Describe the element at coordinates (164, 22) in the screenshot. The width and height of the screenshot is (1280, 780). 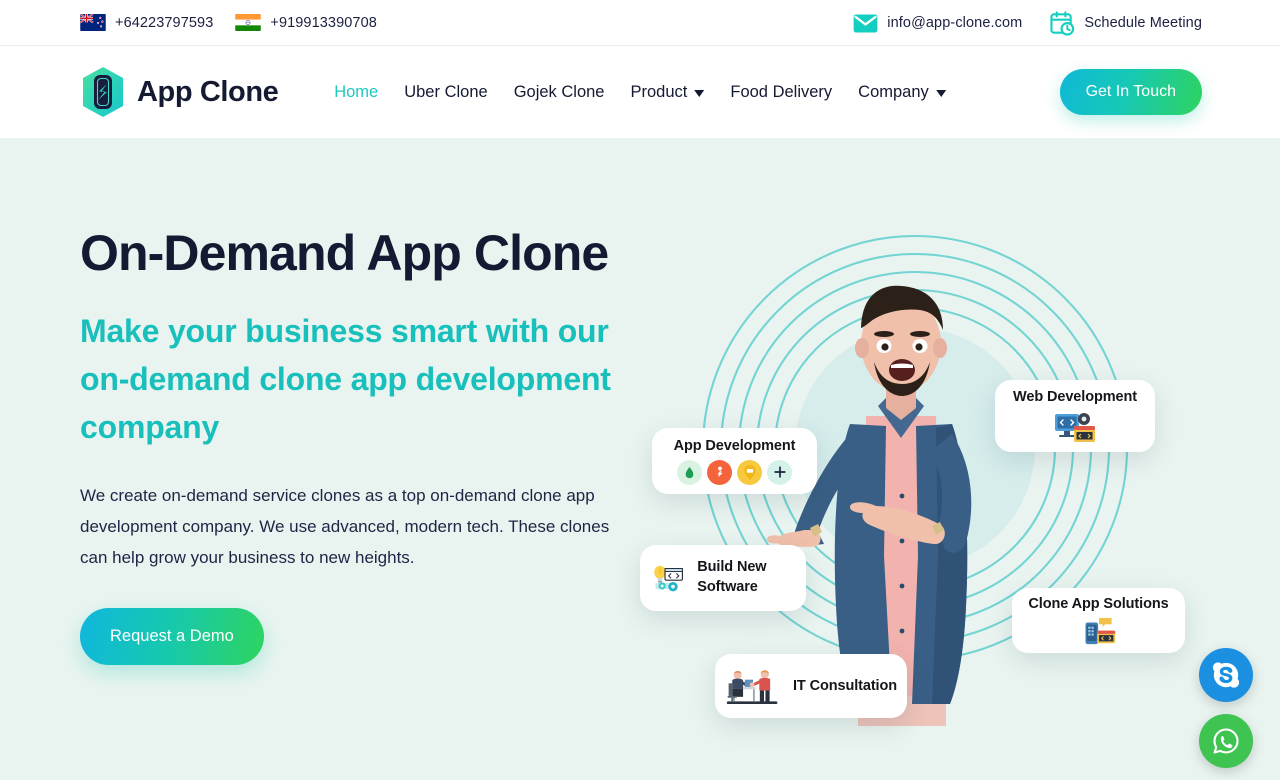
I see `phone-nz-number: +64223797593` at that location.